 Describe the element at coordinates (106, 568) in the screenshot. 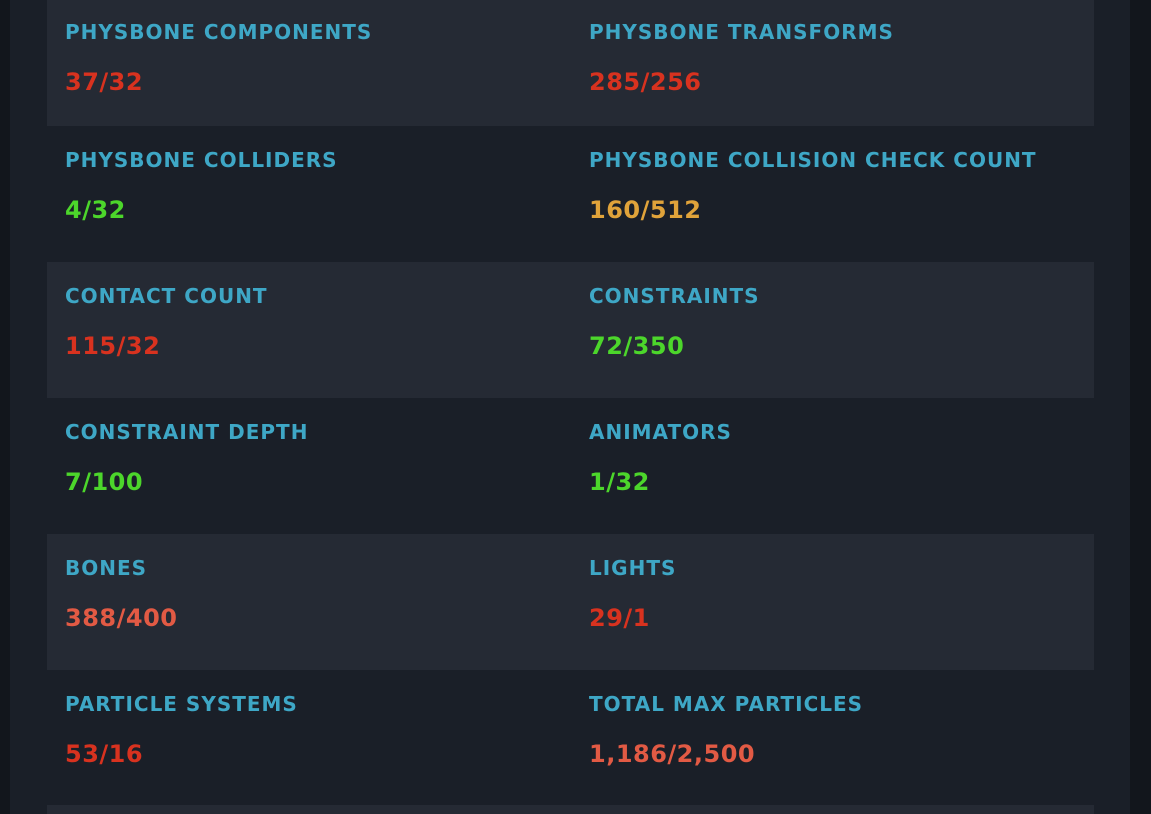

I see `stat-label: BONES` at that location.